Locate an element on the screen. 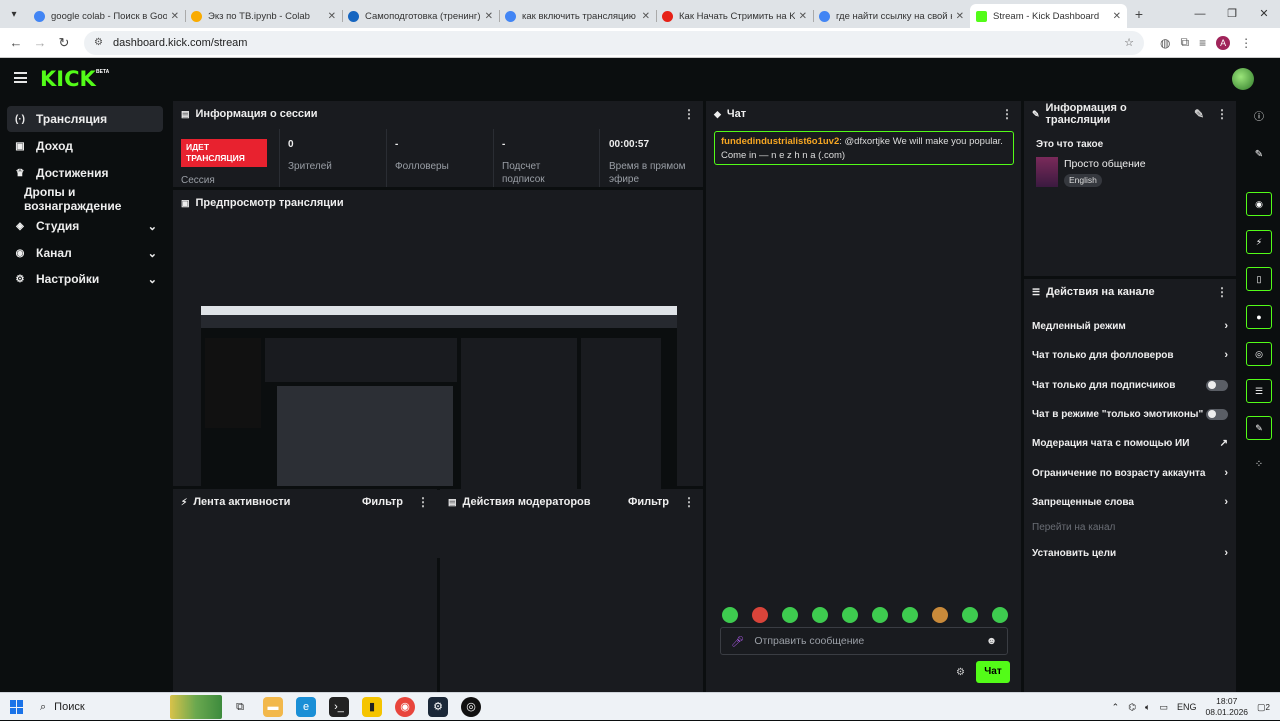 The width and height of the screenshot is (1280, 721). screen-icon: ◉ is located at coordinates (1259, 204).